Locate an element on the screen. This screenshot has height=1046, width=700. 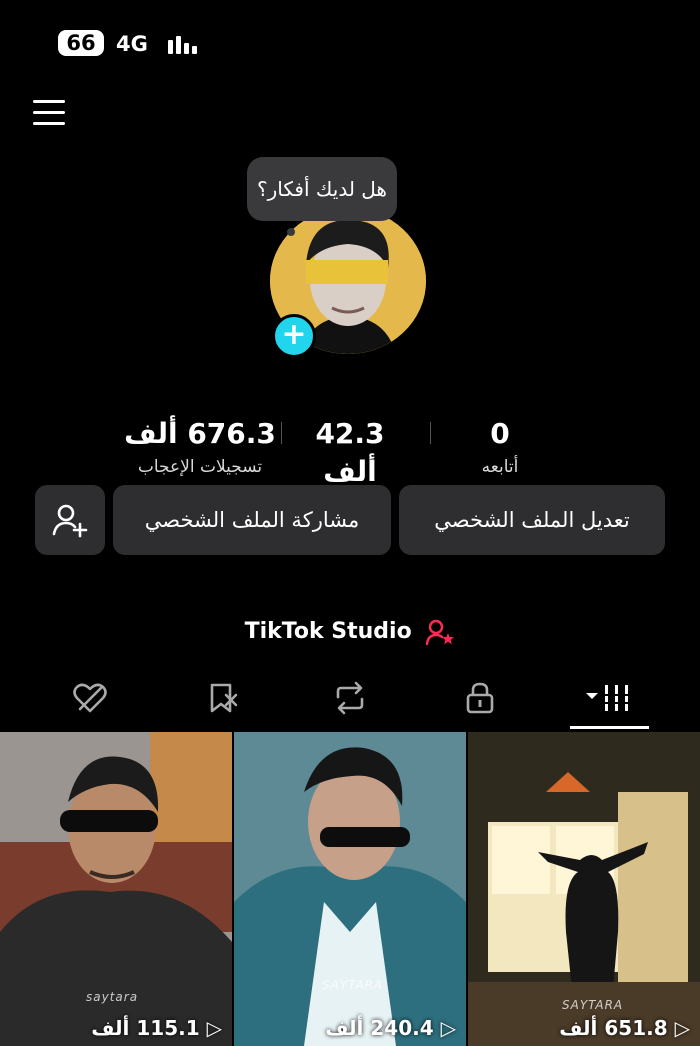
studio-creator-icon is located at coordinates (440, 632).